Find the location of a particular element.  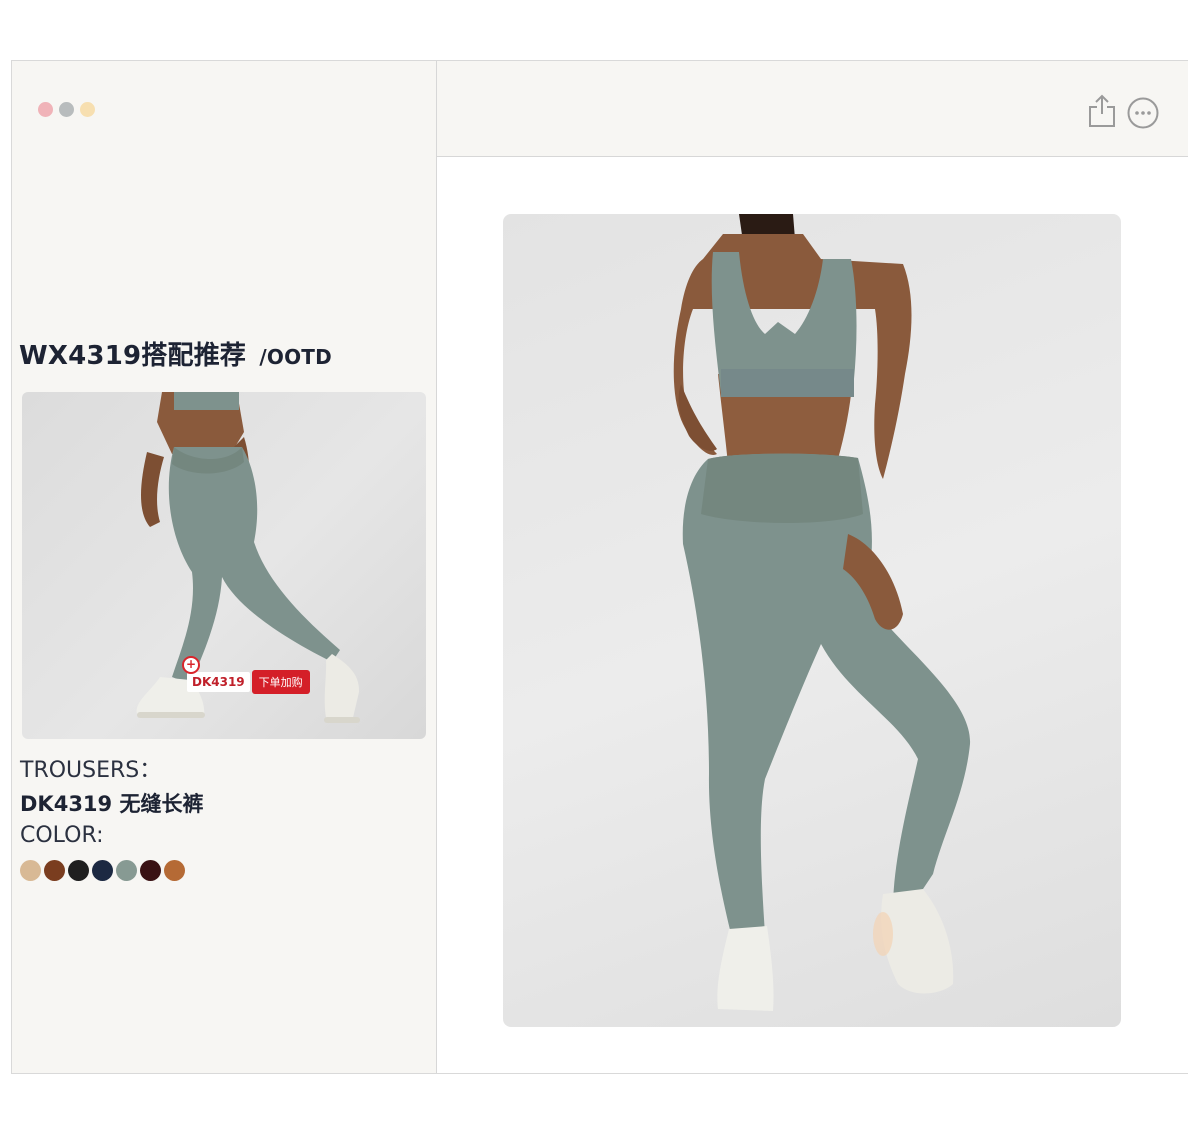

add-icon: + is located at coordinates (191, 665).